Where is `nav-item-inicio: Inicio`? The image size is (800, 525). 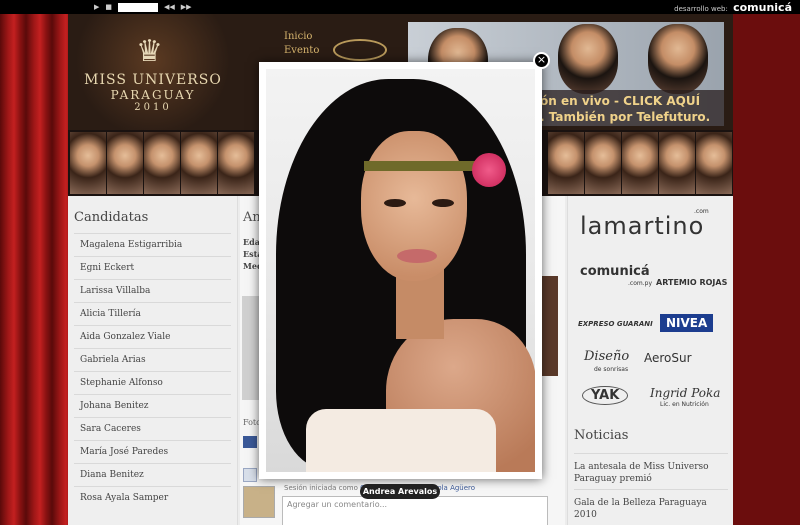
nav-item-inicio: Inicio is located at coordinates (301, 37).